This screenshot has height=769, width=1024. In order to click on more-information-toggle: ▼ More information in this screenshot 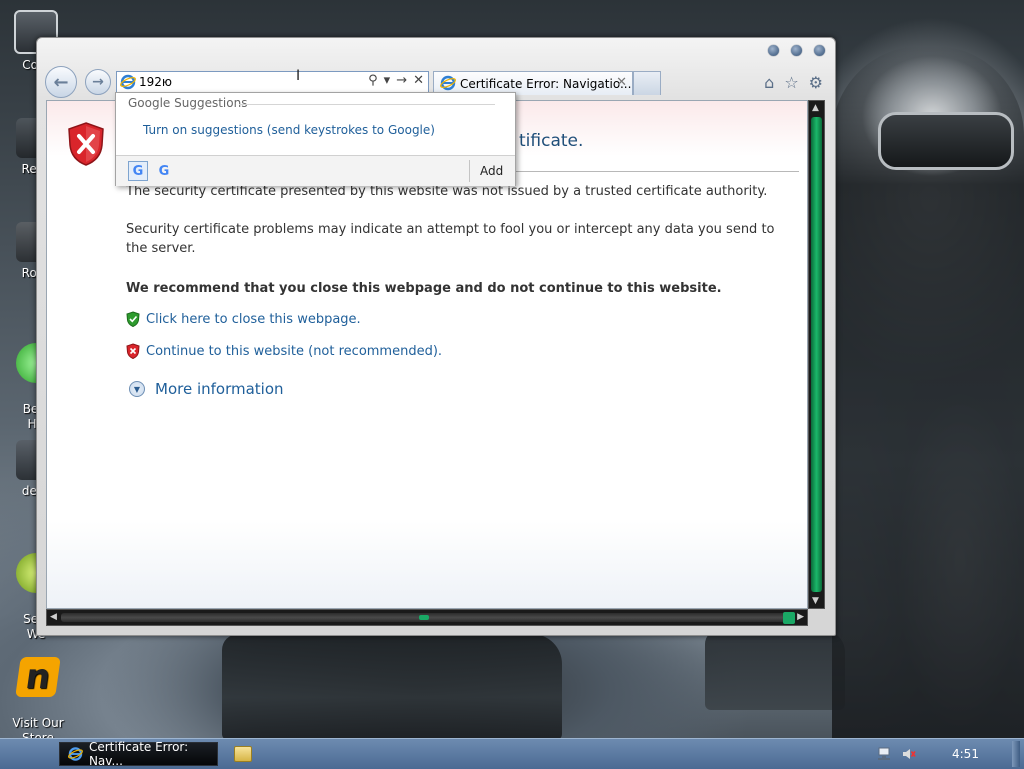, I will do `click(206, 389)`.